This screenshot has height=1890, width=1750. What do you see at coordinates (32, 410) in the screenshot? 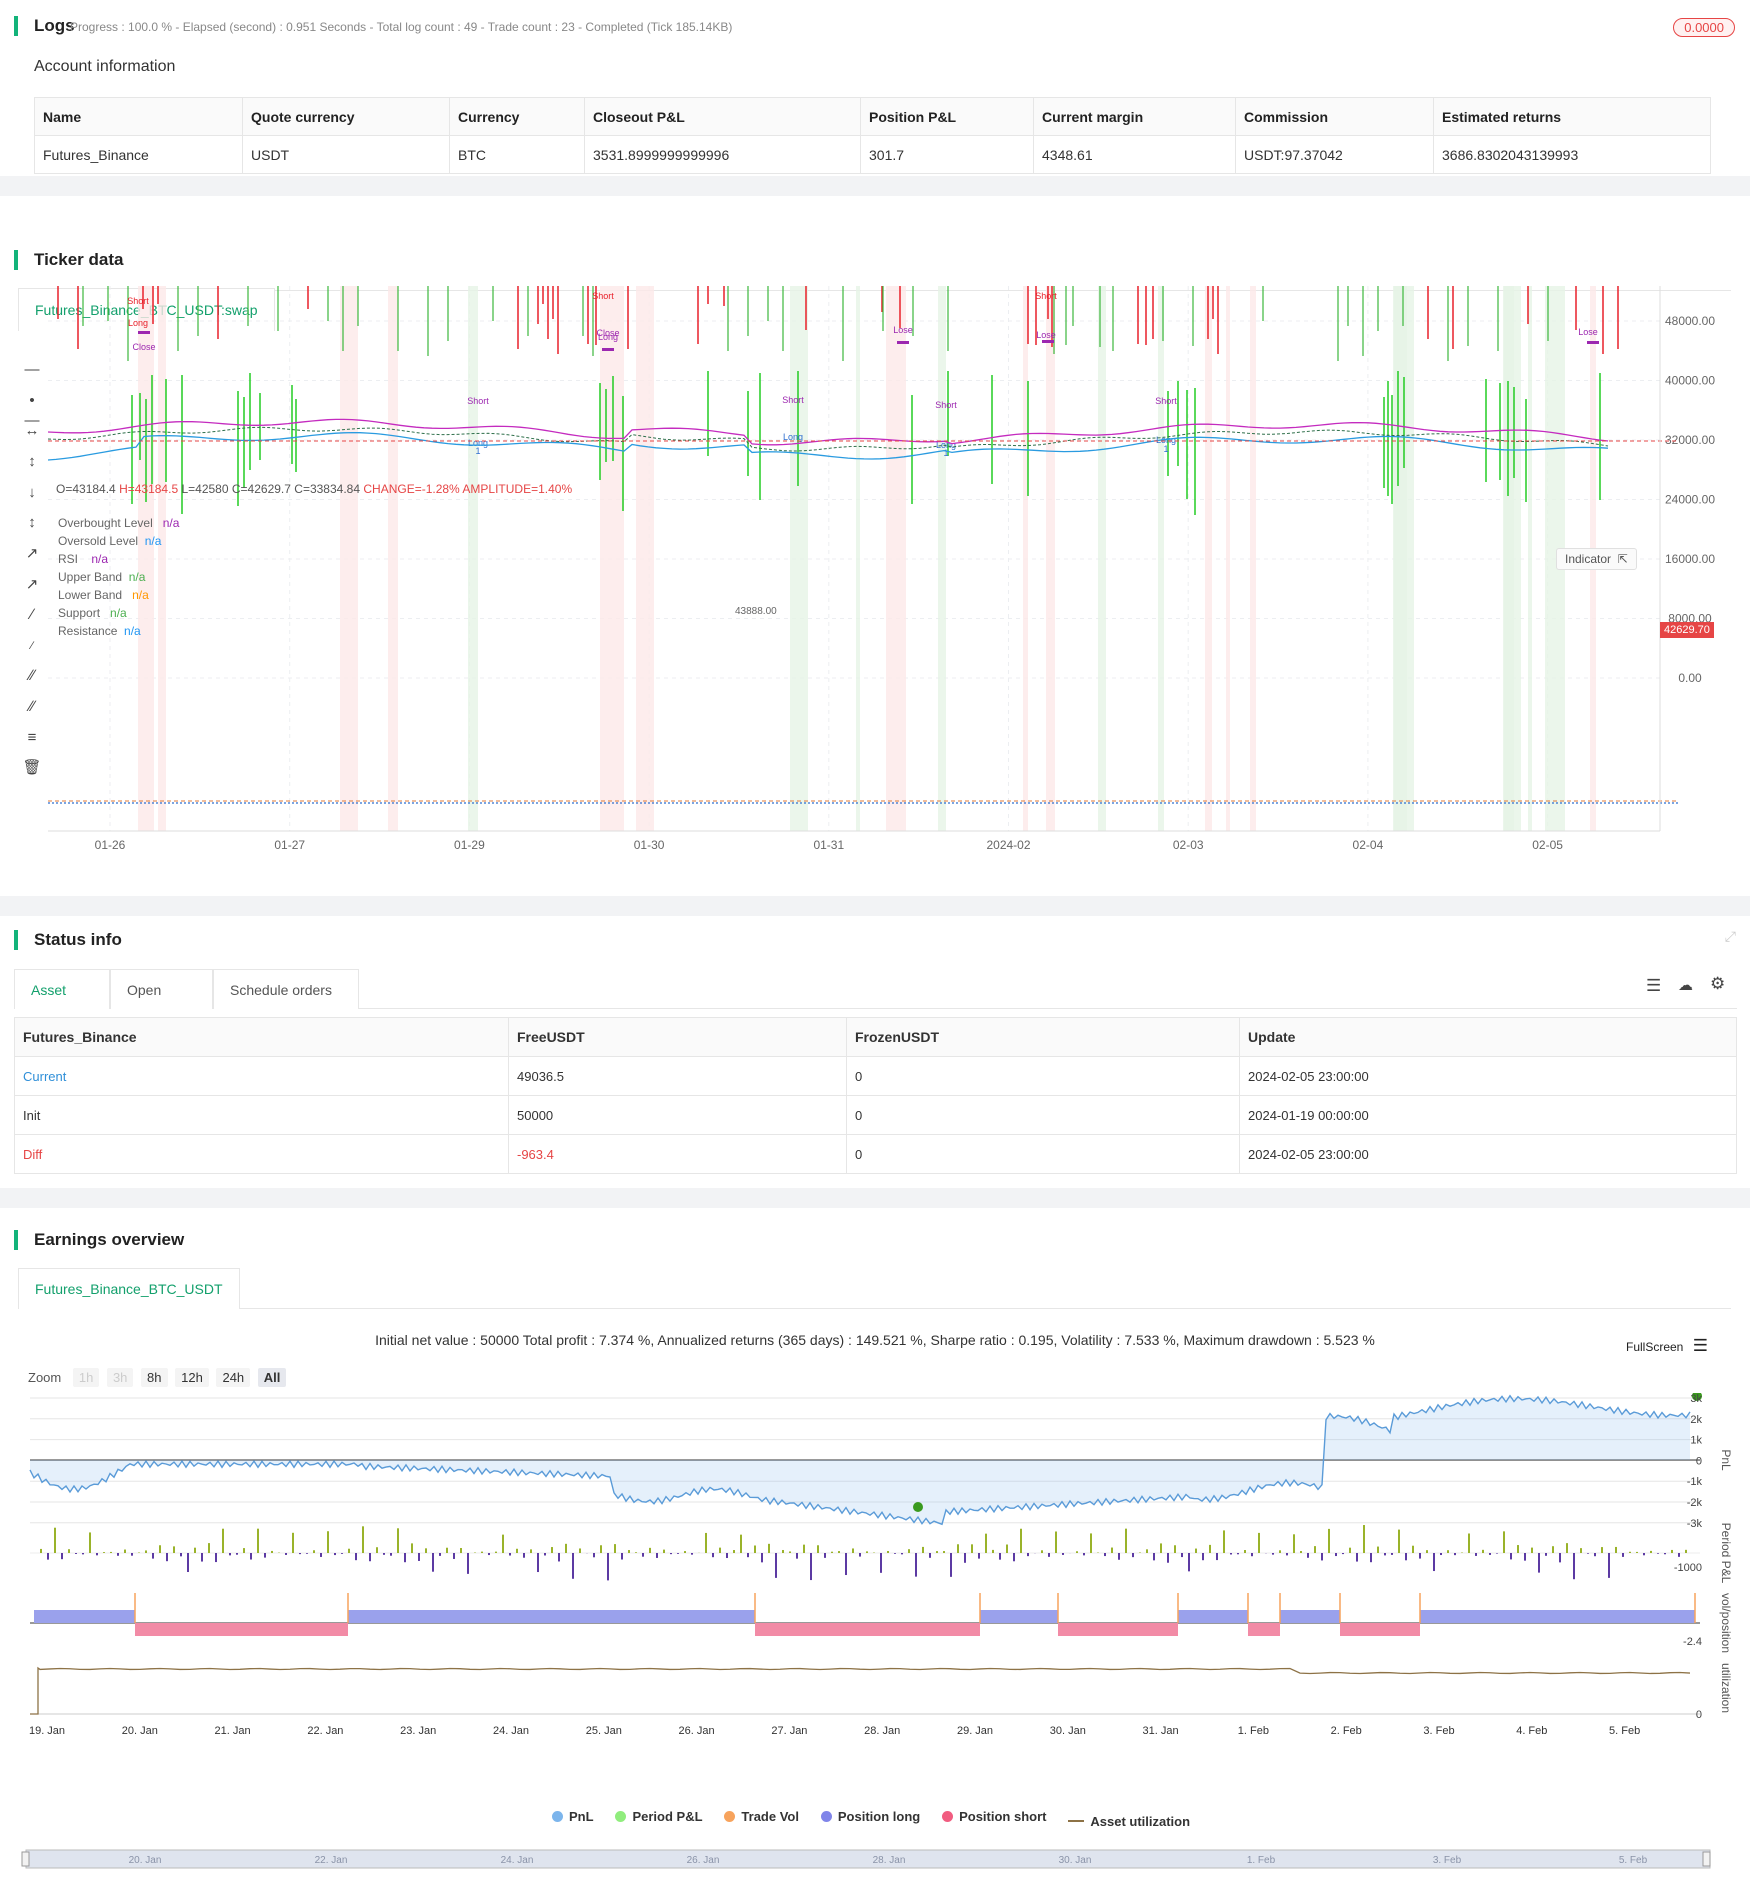
I see `horizontal-ray-icon: •—` at bounding box center [32, 410].